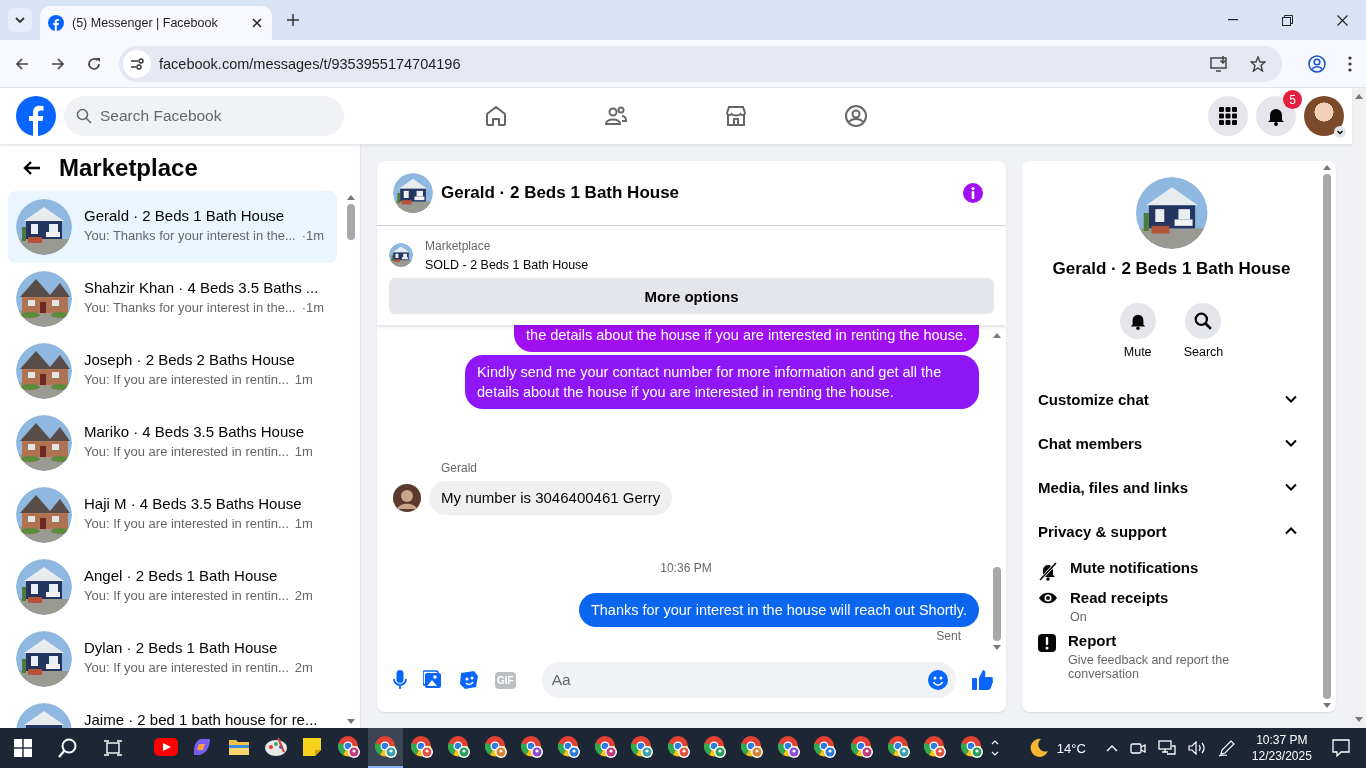  Describe the element at coordinates (172, 587) in the screenshot. I see `conversation-item: Angel · 2 Beds 1 Bath House You: If you are interested in rentin... 2m` at that location.